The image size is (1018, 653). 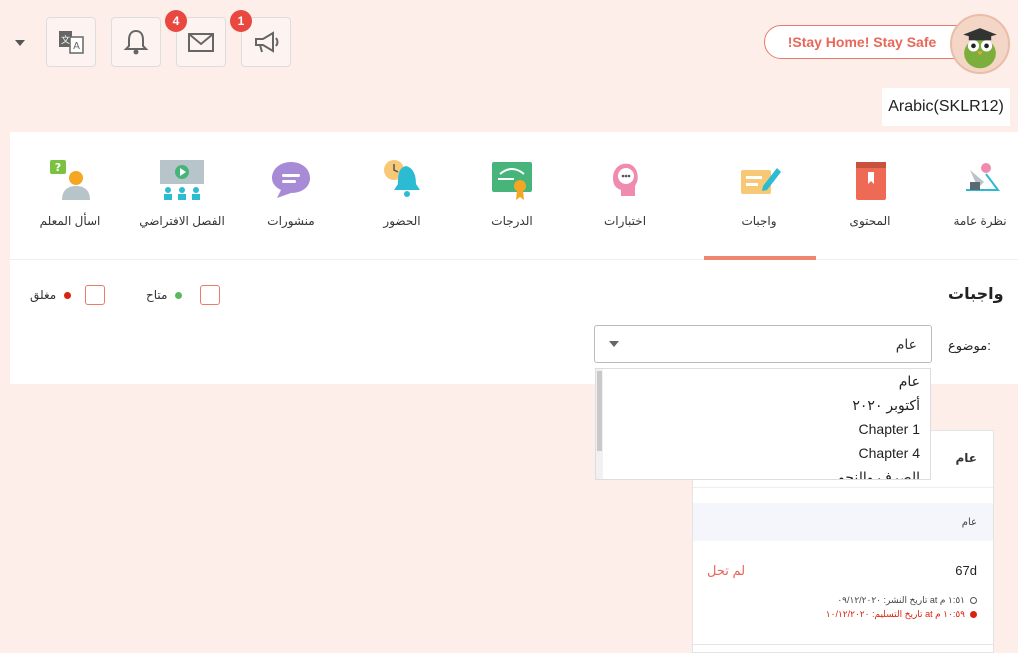 I want to click on certificate-icon, so click(x=512, y=181).